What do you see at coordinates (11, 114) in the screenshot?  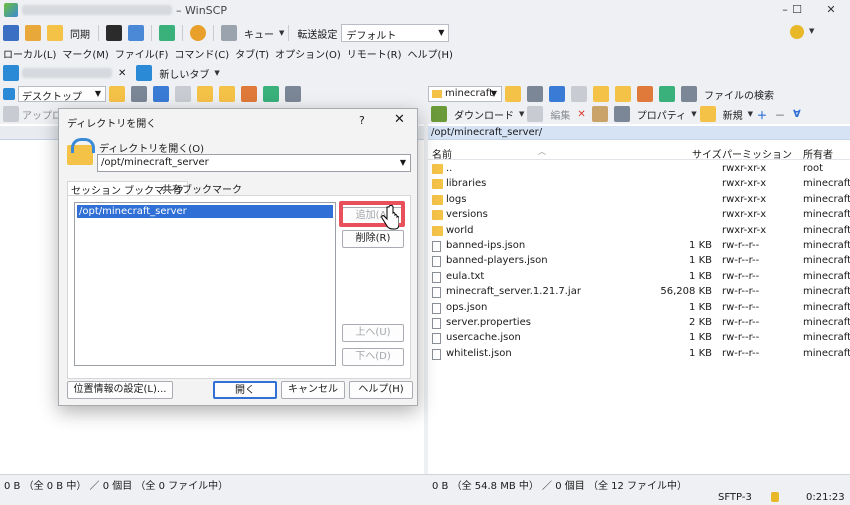 I see `upload-icon` at bounding box center [11, 114].